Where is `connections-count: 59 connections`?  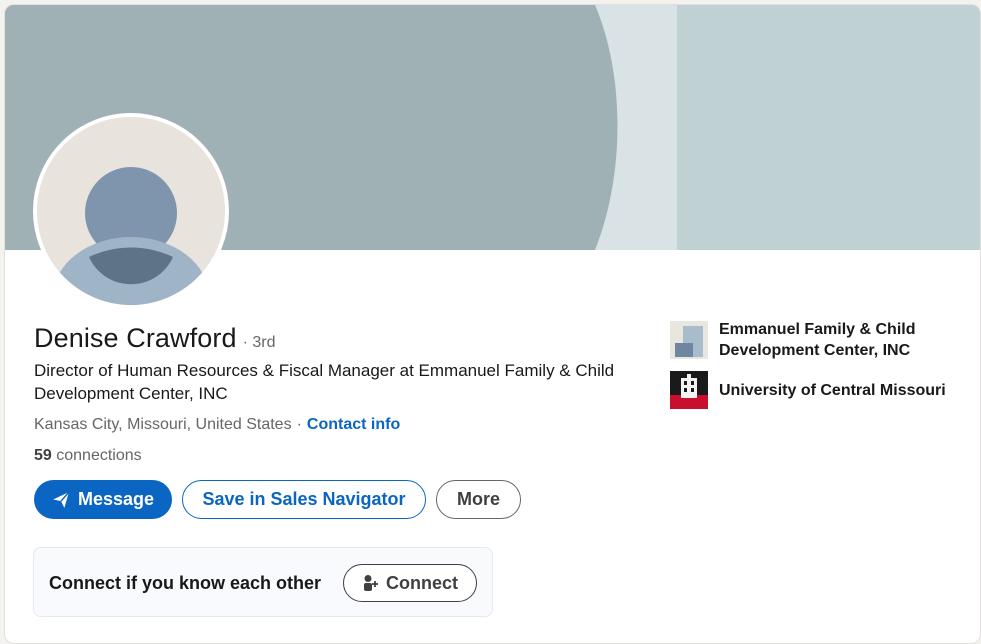
connections-count: 59 connections is located at coordinates (88, 456).